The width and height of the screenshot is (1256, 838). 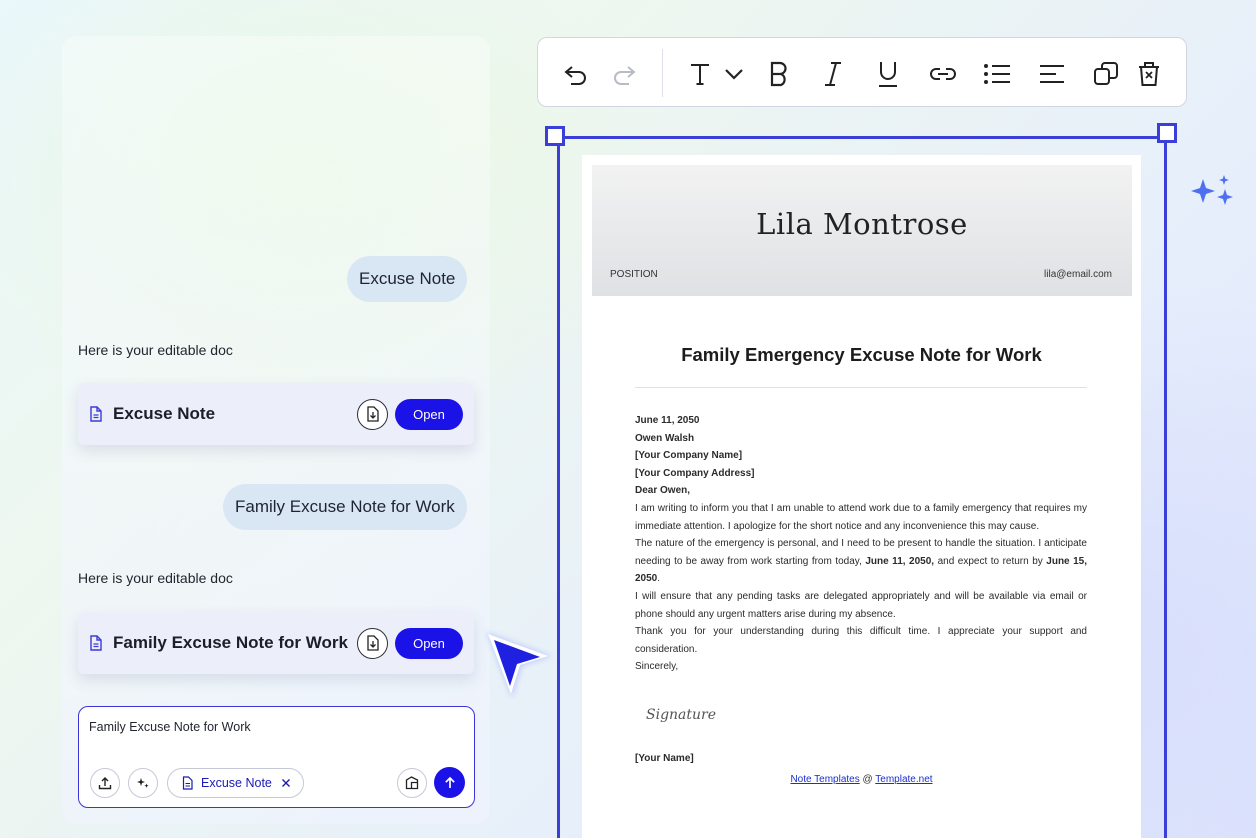 I want to click on underline-icon, so click(x=888, y=74).